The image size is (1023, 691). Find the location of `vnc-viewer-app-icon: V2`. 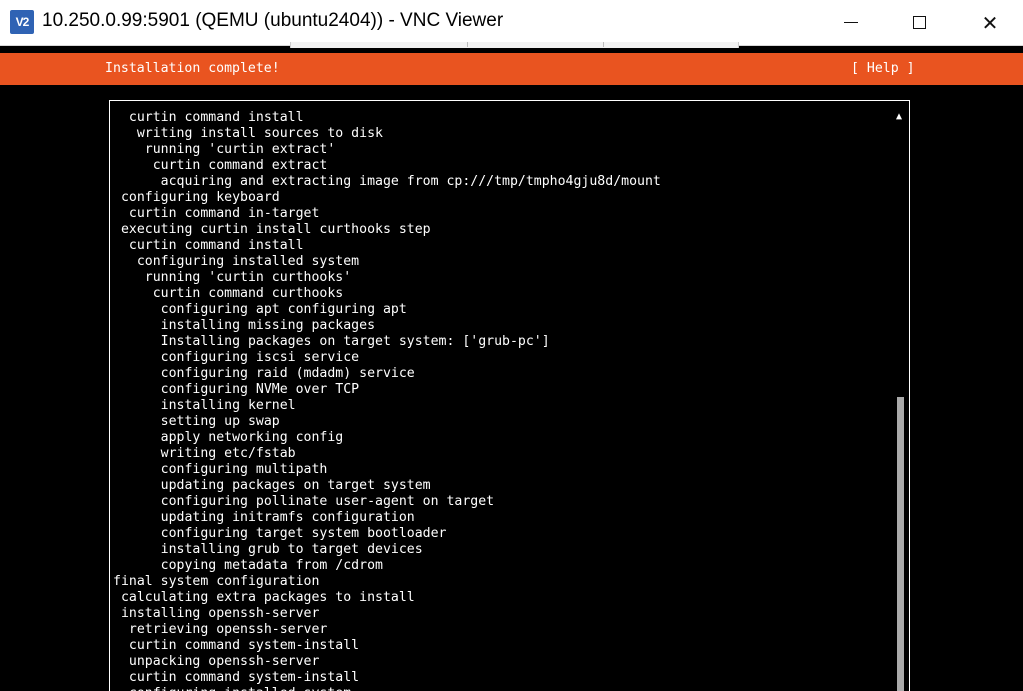

vnc-viewer-app-icon: V2 is located at coordinates (22, 22).